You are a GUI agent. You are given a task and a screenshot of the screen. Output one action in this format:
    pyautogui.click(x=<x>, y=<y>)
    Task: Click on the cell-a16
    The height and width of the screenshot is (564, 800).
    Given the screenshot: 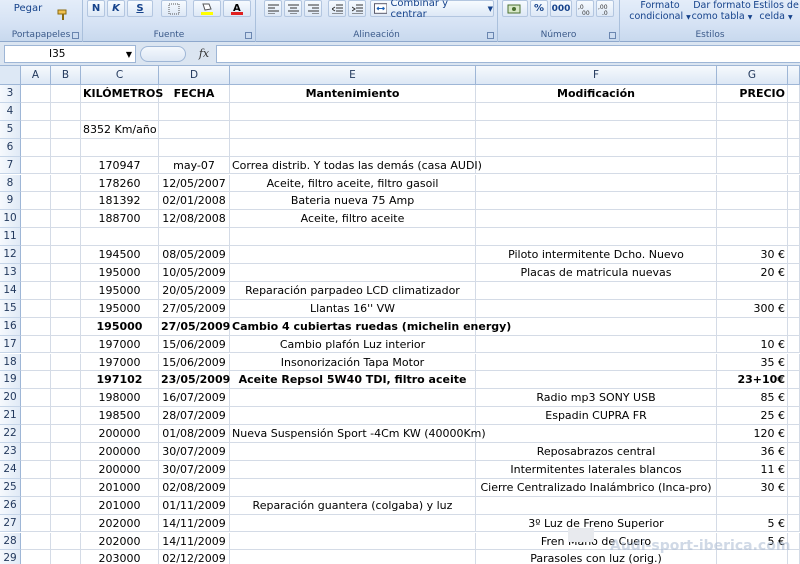 What is the action you would take?
    pyautogui.click(x=36, y=326)
    